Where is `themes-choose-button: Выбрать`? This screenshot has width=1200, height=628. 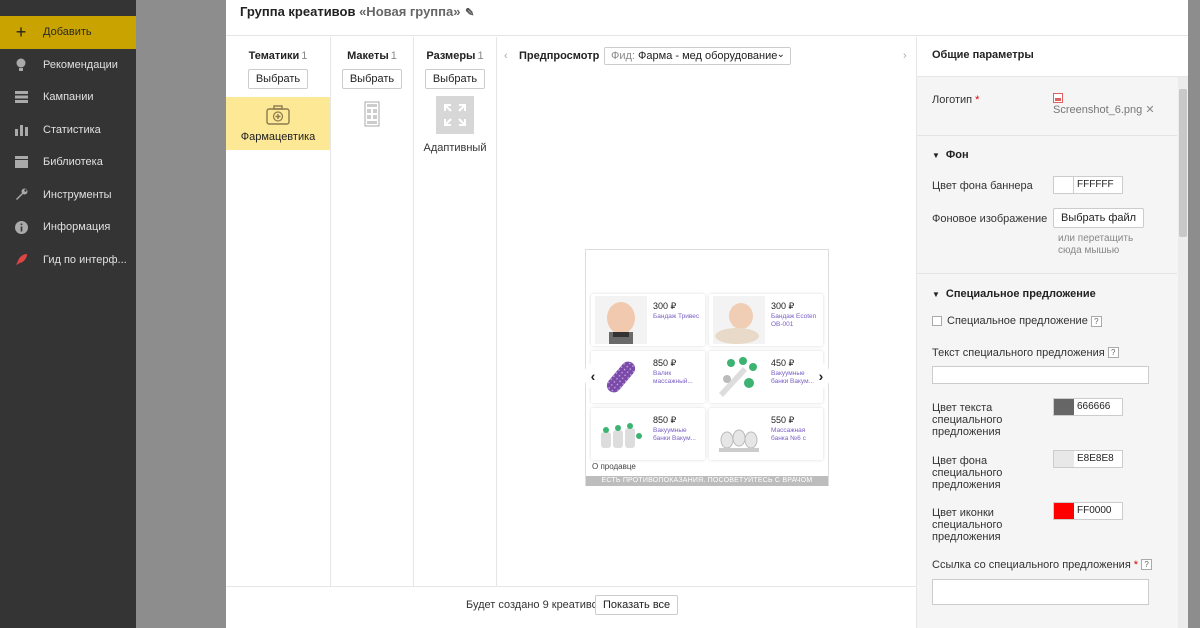
themes-choose-button: Выбрать is located at coordinates (278, 79).